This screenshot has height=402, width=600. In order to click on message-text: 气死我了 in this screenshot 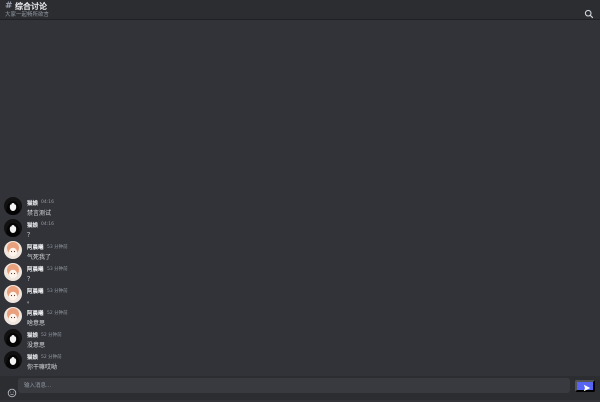, I will do `click(39, 257)`.